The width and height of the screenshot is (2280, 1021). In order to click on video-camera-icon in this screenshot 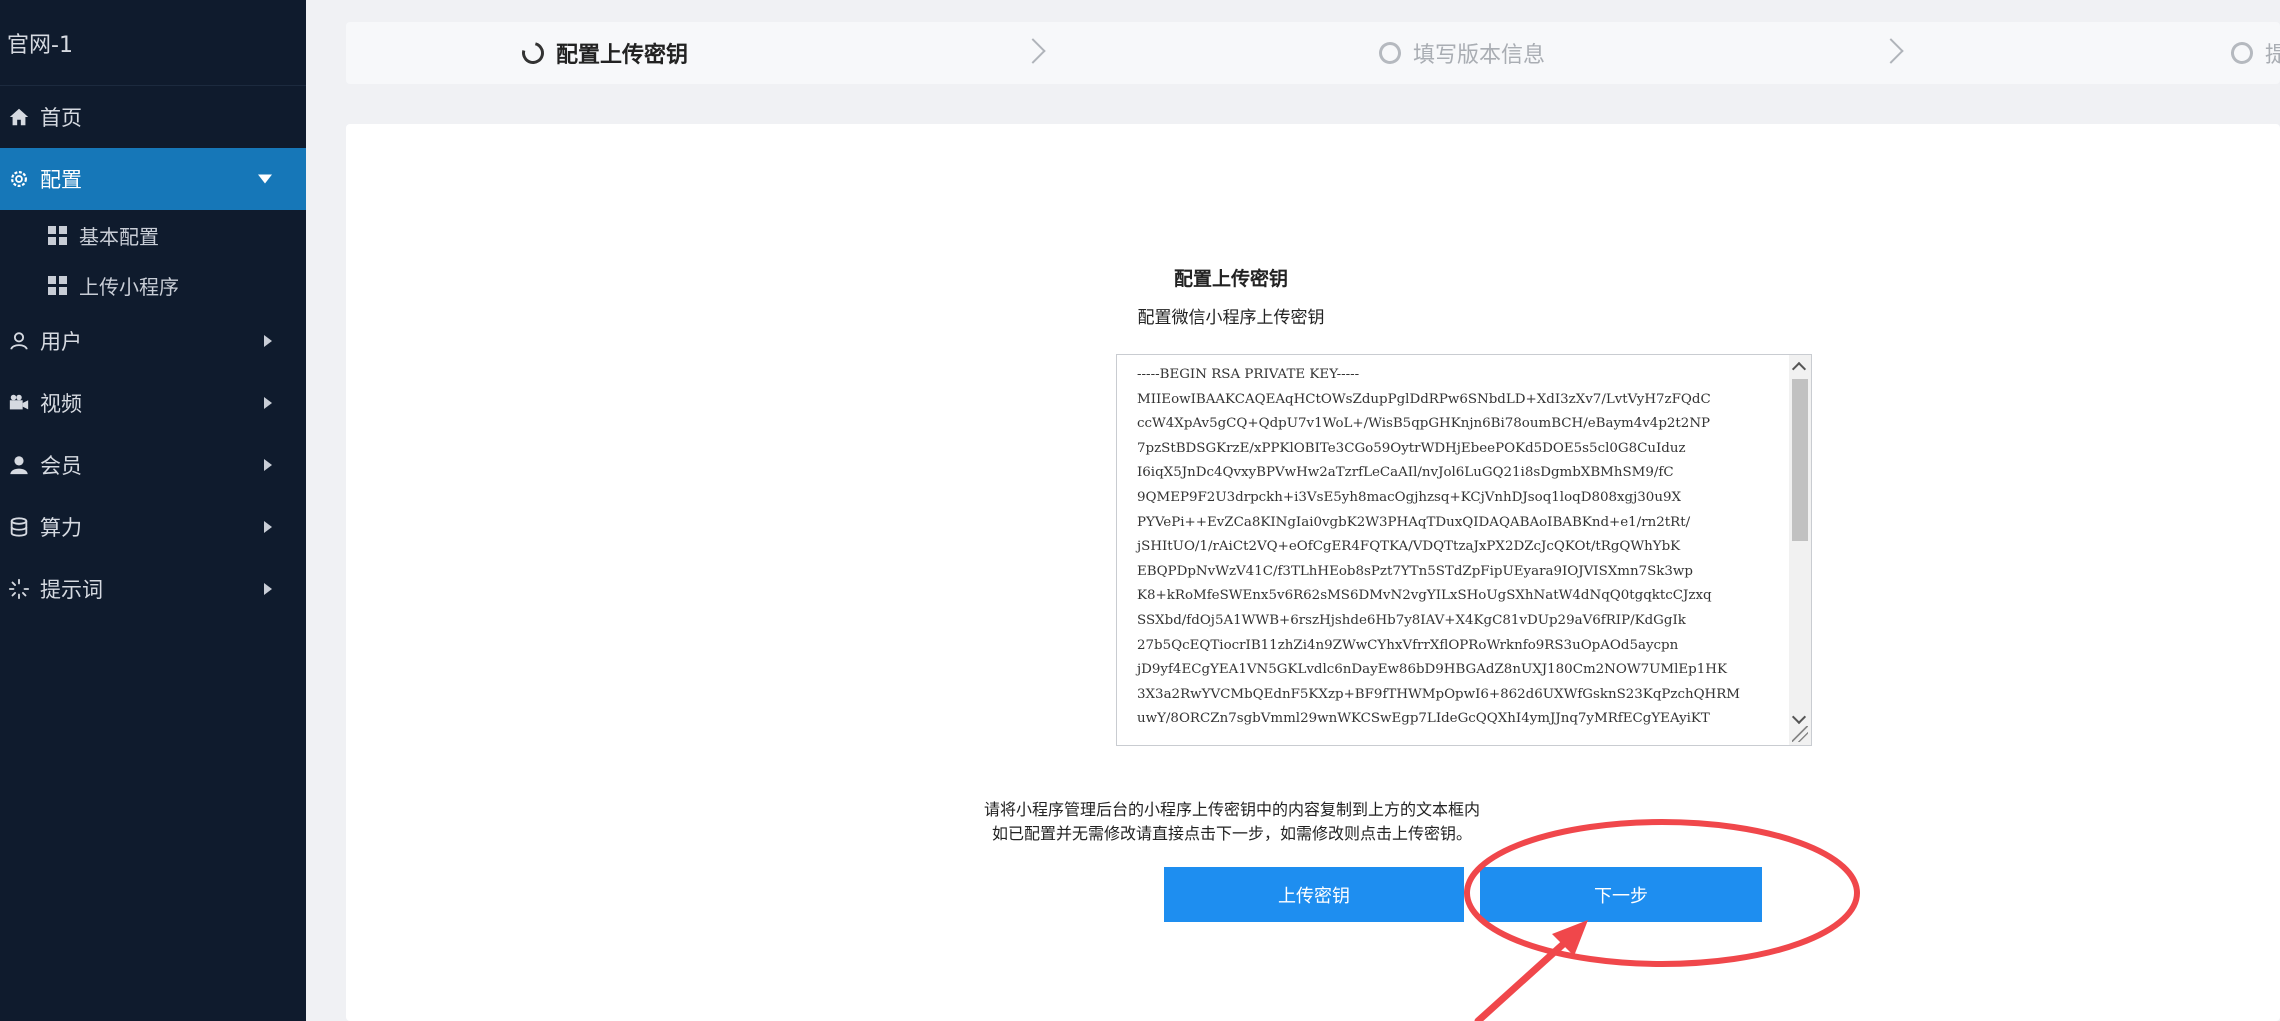, I will do `click(19, 403)`.